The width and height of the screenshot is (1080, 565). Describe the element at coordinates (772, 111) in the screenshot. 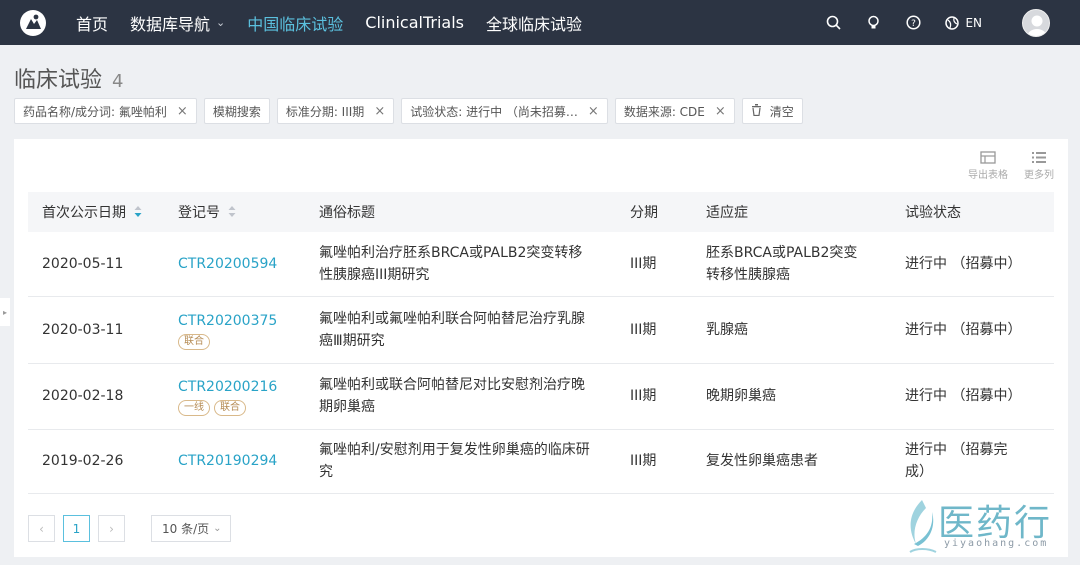

I see `clear-filters-button: 清空` at that location.